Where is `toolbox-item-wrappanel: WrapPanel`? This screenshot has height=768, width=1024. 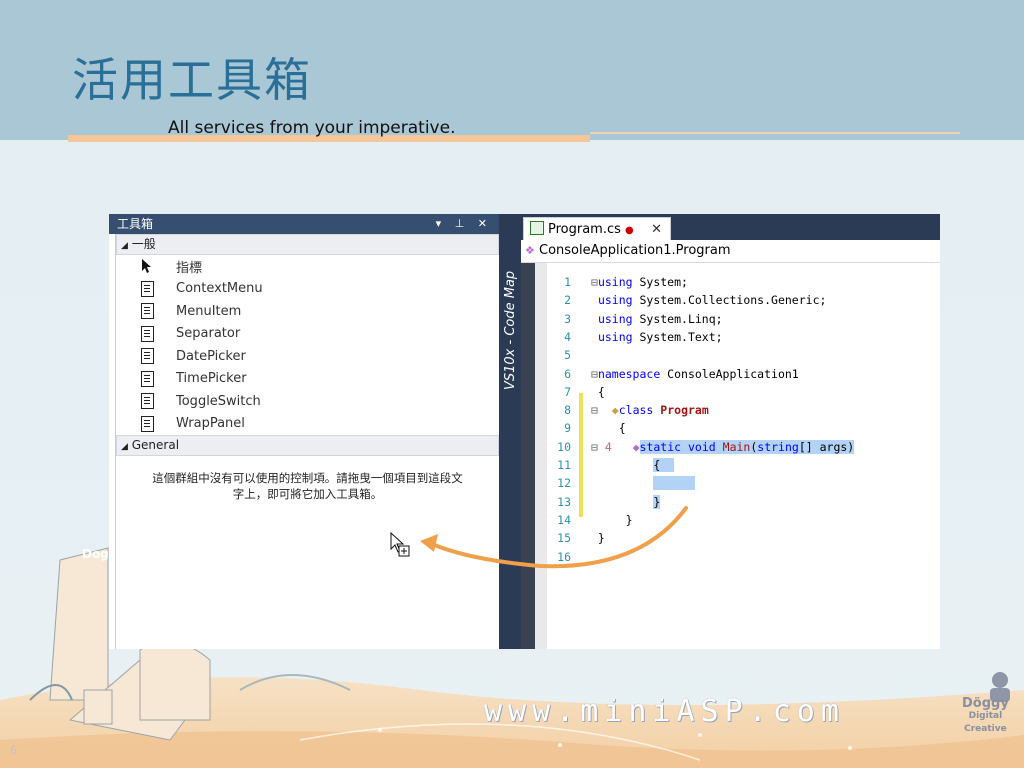
toolbox-item-wrappanel: WrapPanel is located at coordinates (307, 424).